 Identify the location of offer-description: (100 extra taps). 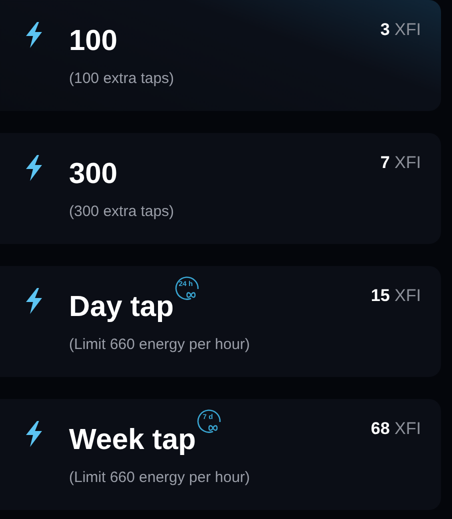
(122, 78).